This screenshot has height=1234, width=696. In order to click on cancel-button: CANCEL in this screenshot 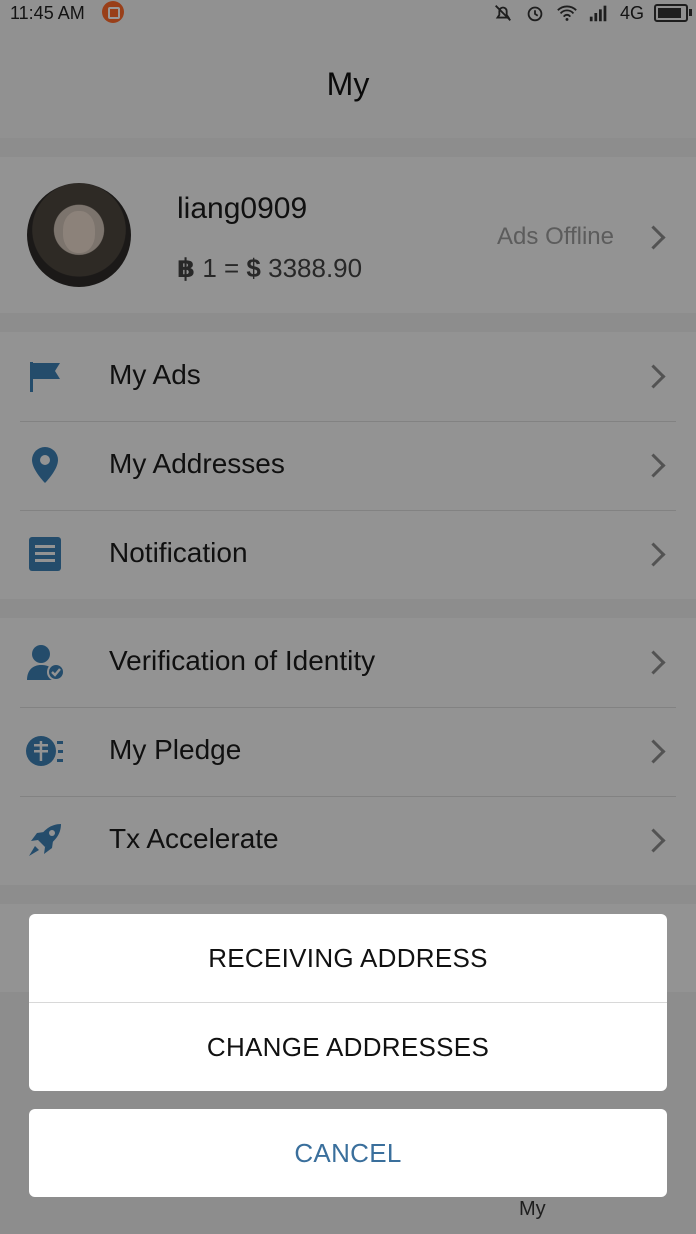, I will do `click(348, 1153)`.